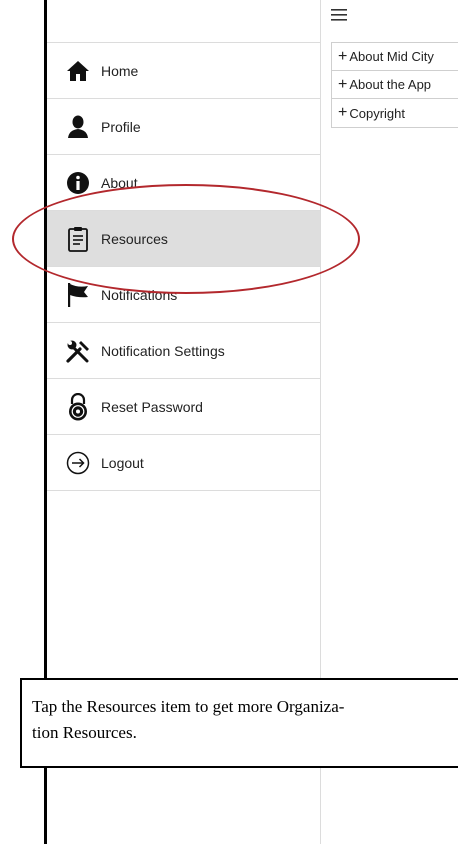 This screenshot has width=458, height=844. What do you see at coordinates (163, 350) in the screenshot?
I see `sidebar-item-label: Notification Settings` at bounding box center [163, 350].